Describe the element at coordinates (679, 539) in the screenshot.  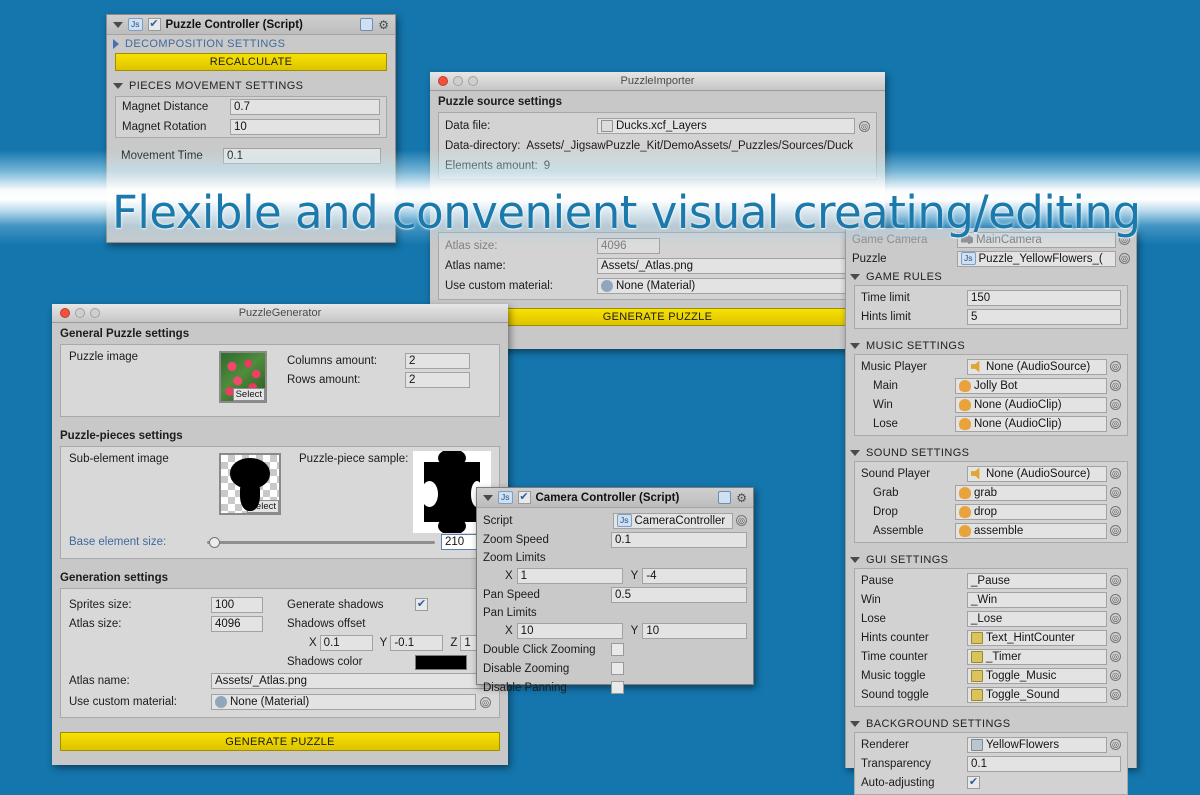
I see `zoom-speed-field: 0.1` at that location.